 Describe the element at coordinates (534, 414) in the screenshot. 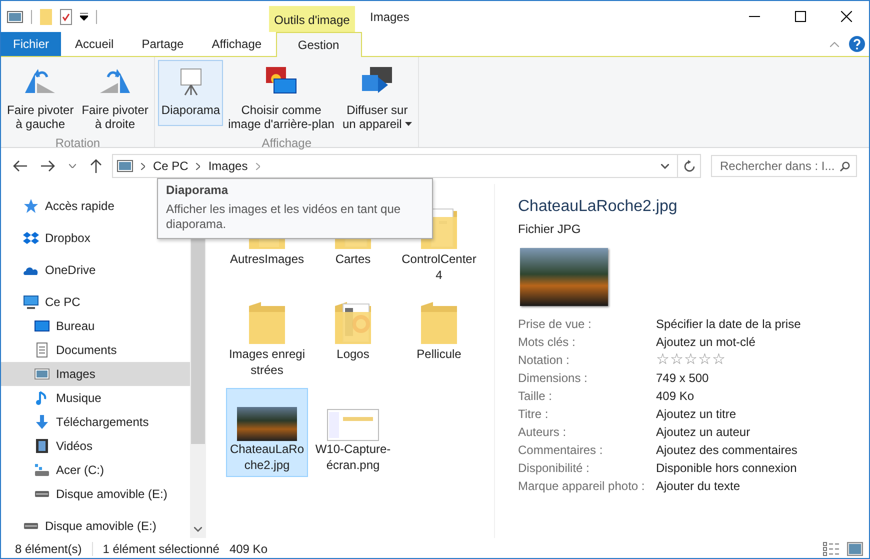

I see `property-label: Titre :` at that location.